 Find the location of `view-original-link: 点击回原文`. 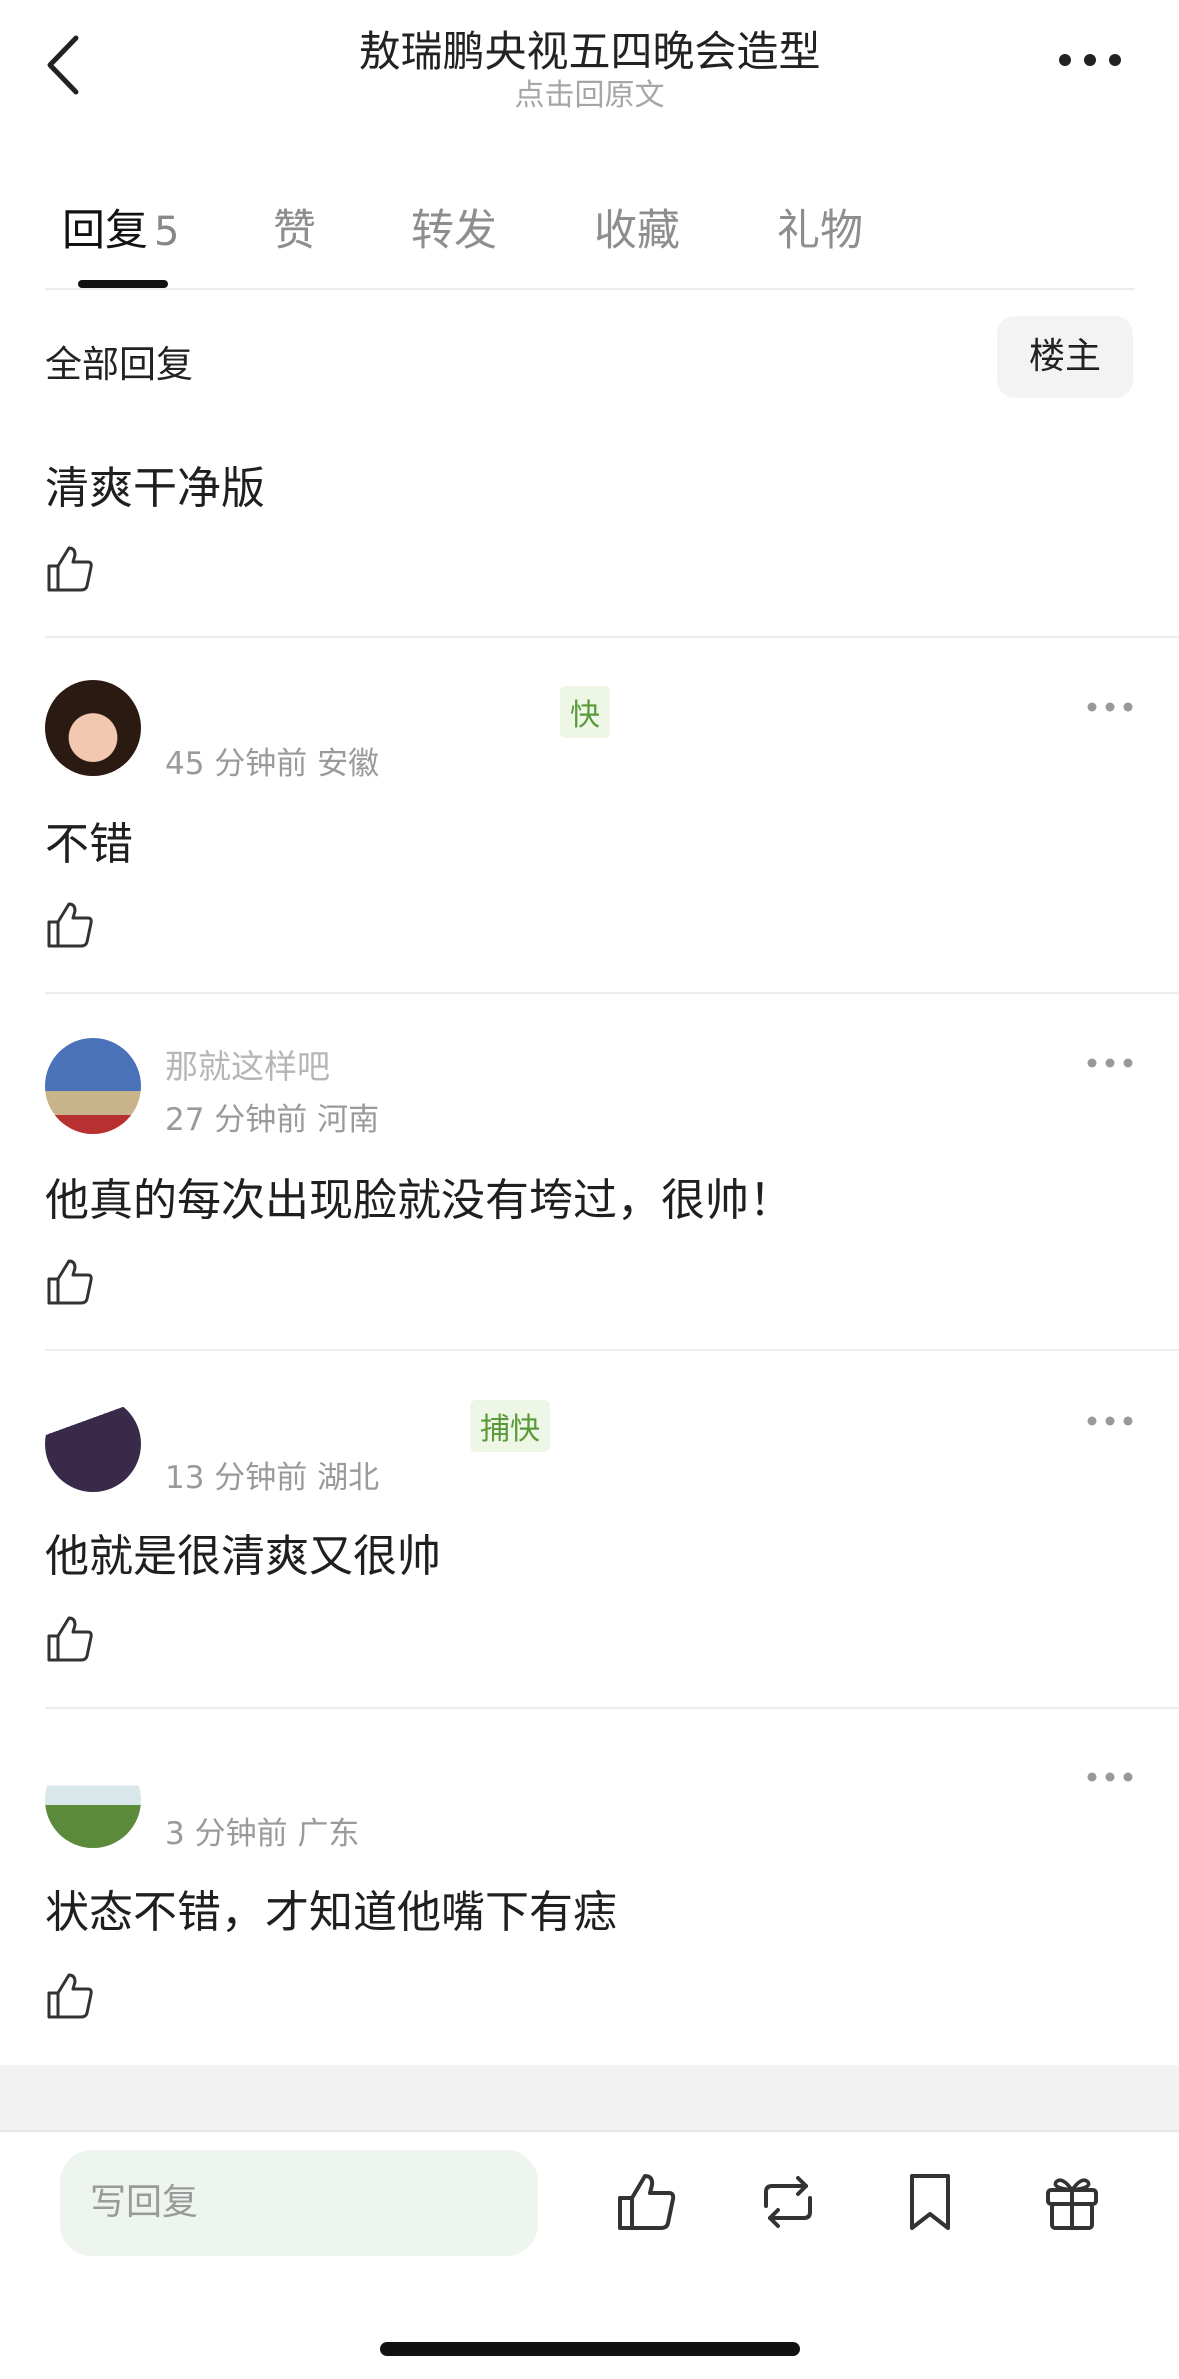

view-original-link: 点击回原文 is located at coordinates (589, 92).